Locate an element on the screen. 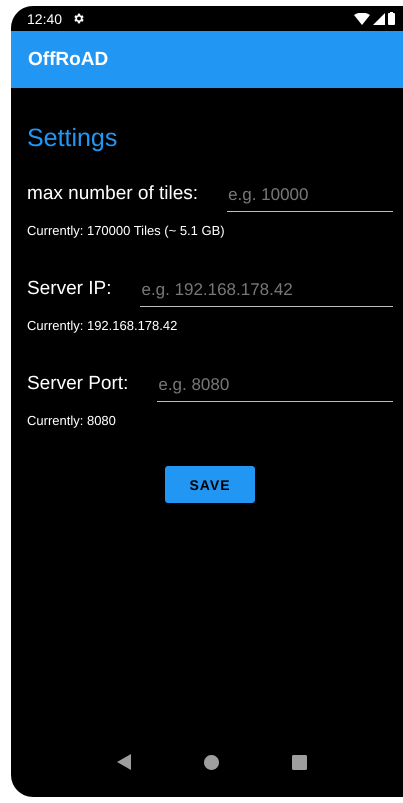 This screenshot has width=403, height=803. signal-icon is located at coordinates (379, 18).